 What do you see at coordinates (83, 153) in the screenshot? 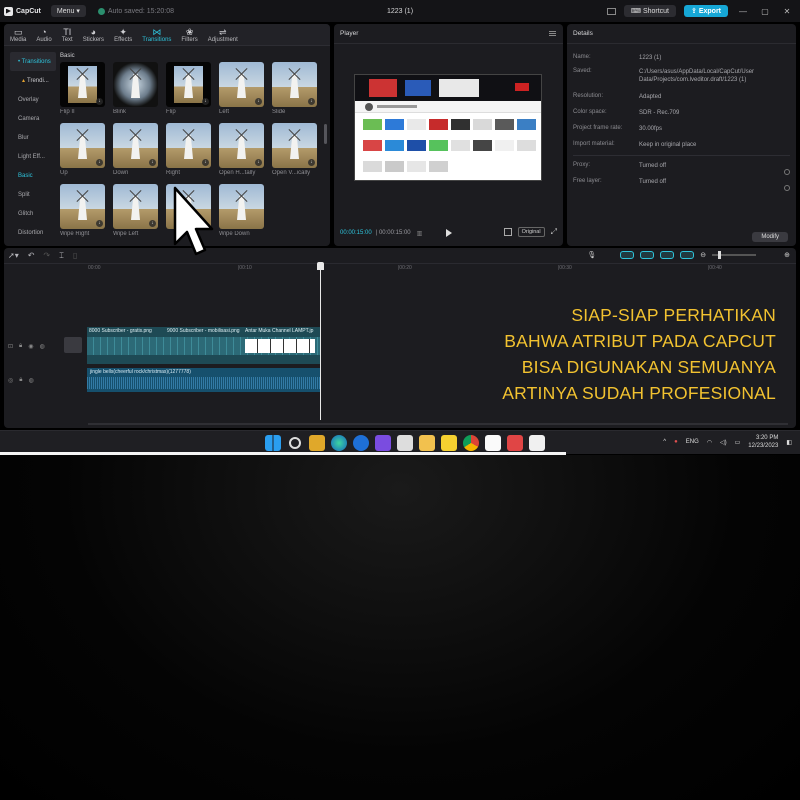
I see `transition-tile: ↓ Up` at bounding box center [83, 153].